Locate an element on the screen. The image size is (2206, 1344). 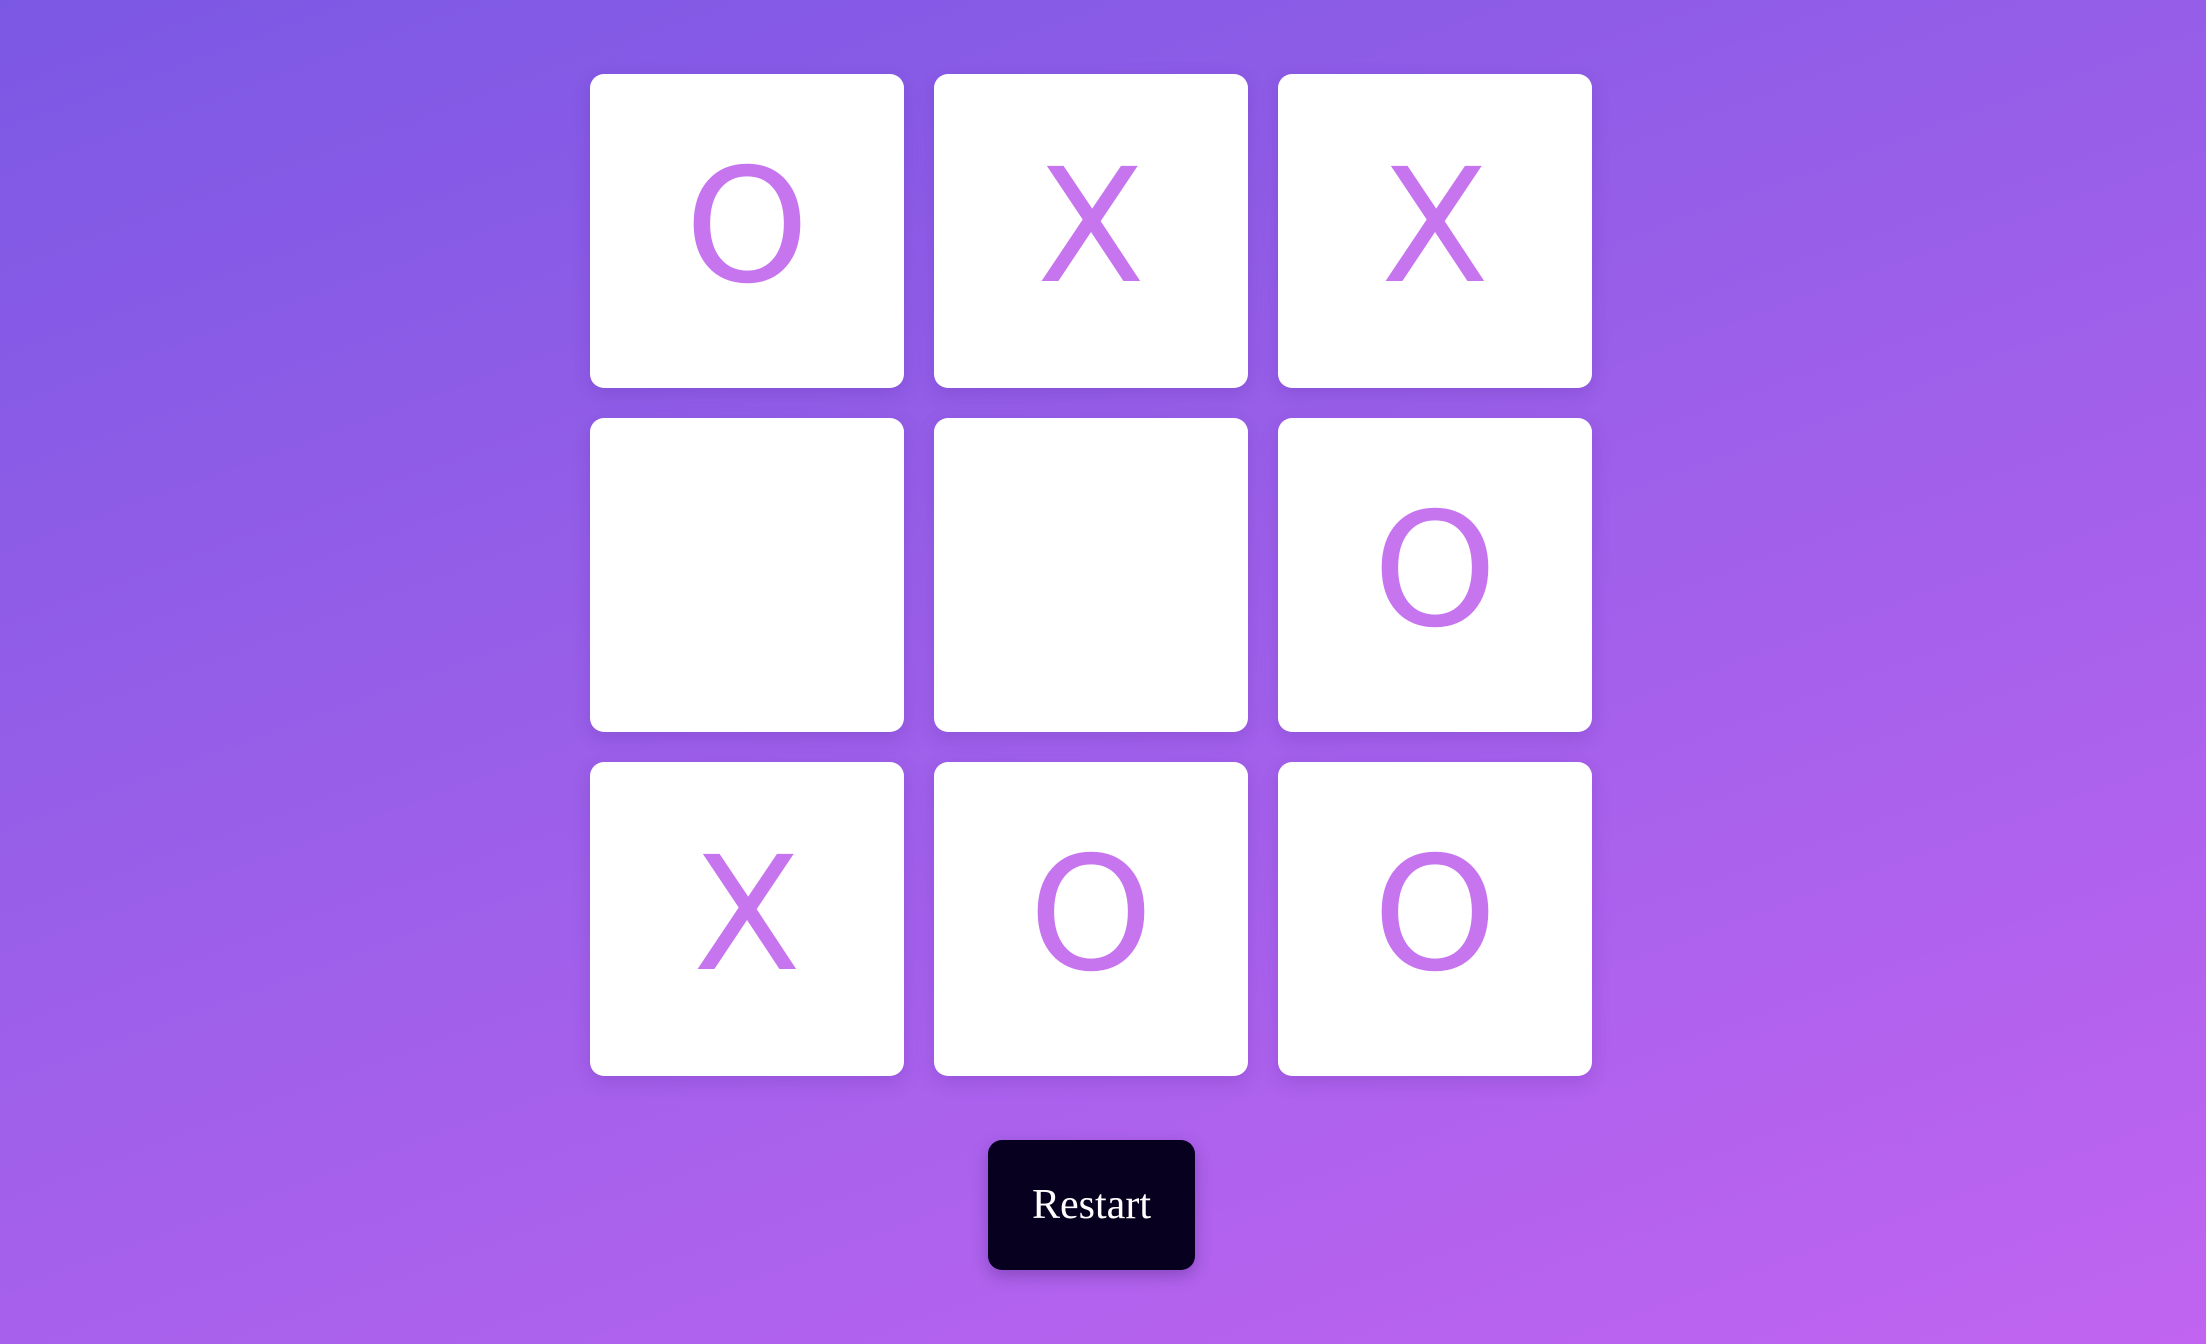
board-cell-r1-c2: X is located at coordinates (1091, 231).